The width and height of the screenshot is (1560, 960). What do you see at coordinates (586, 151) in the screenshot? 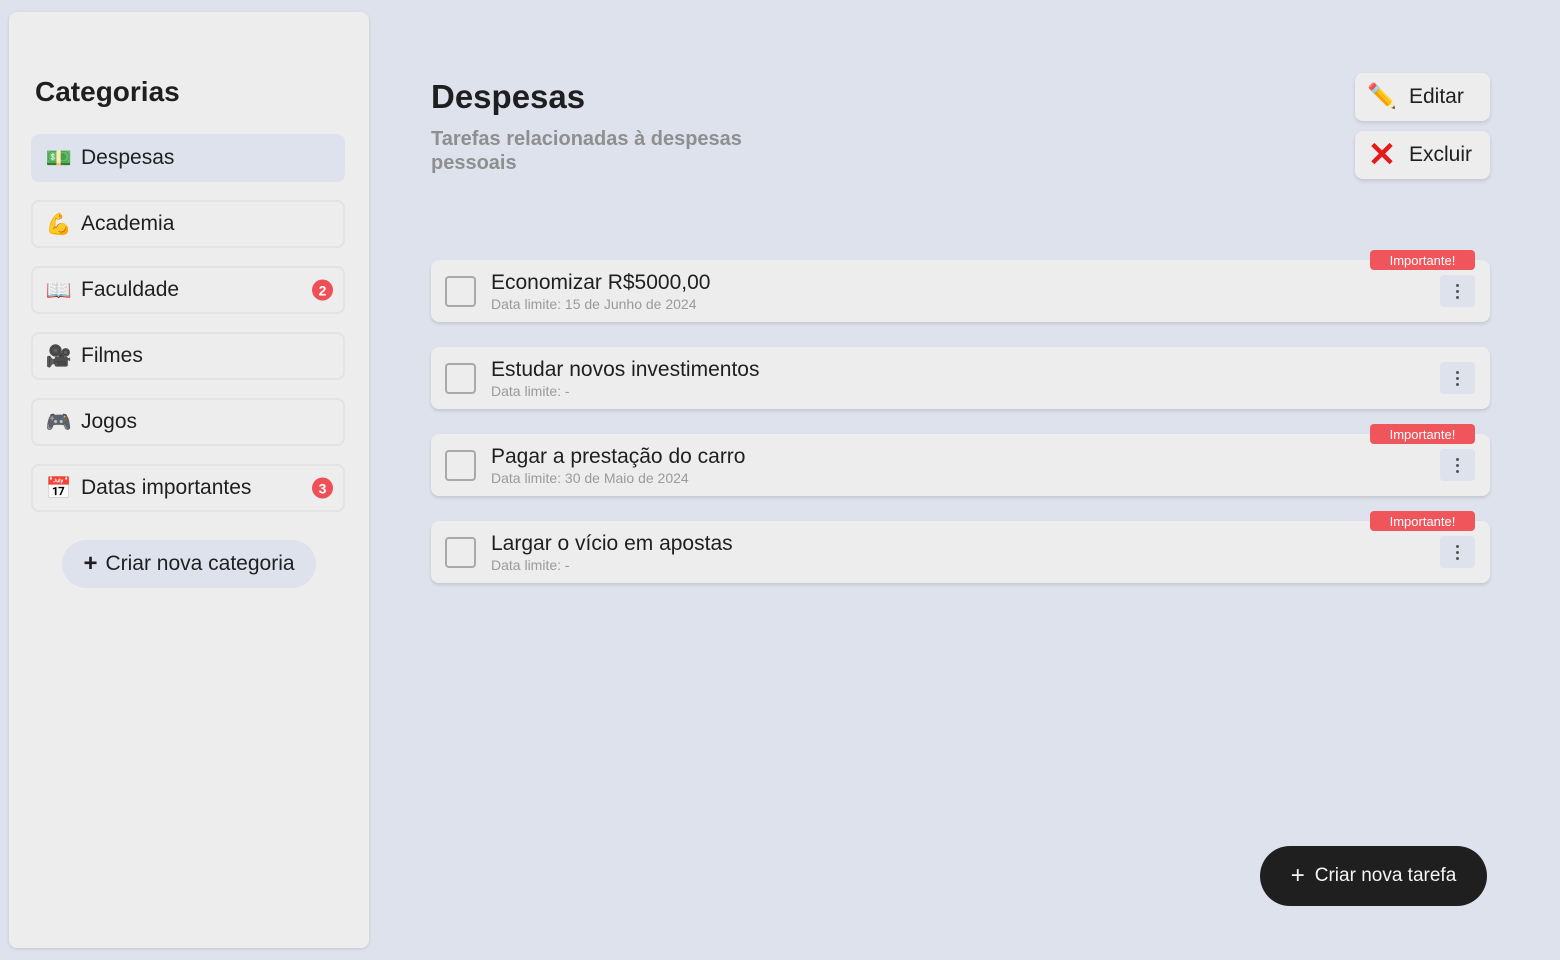
I see `page-subtitle: Tarefas relacionadas à despesas pessoais` at bounding box center [586, 151].